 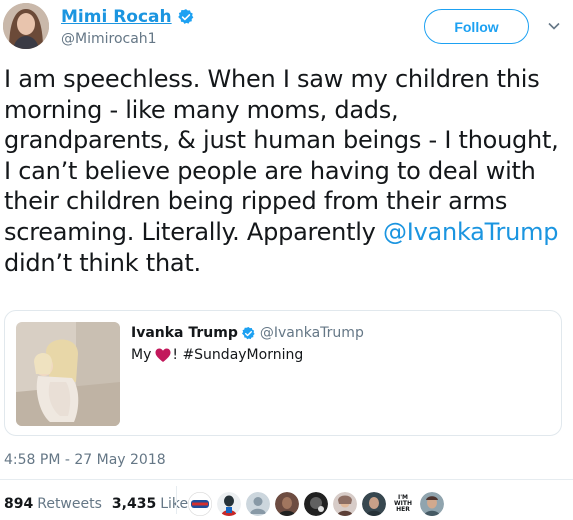 I want to click on author-name-row: Mimi Rocah, so click(x=128, y=17).